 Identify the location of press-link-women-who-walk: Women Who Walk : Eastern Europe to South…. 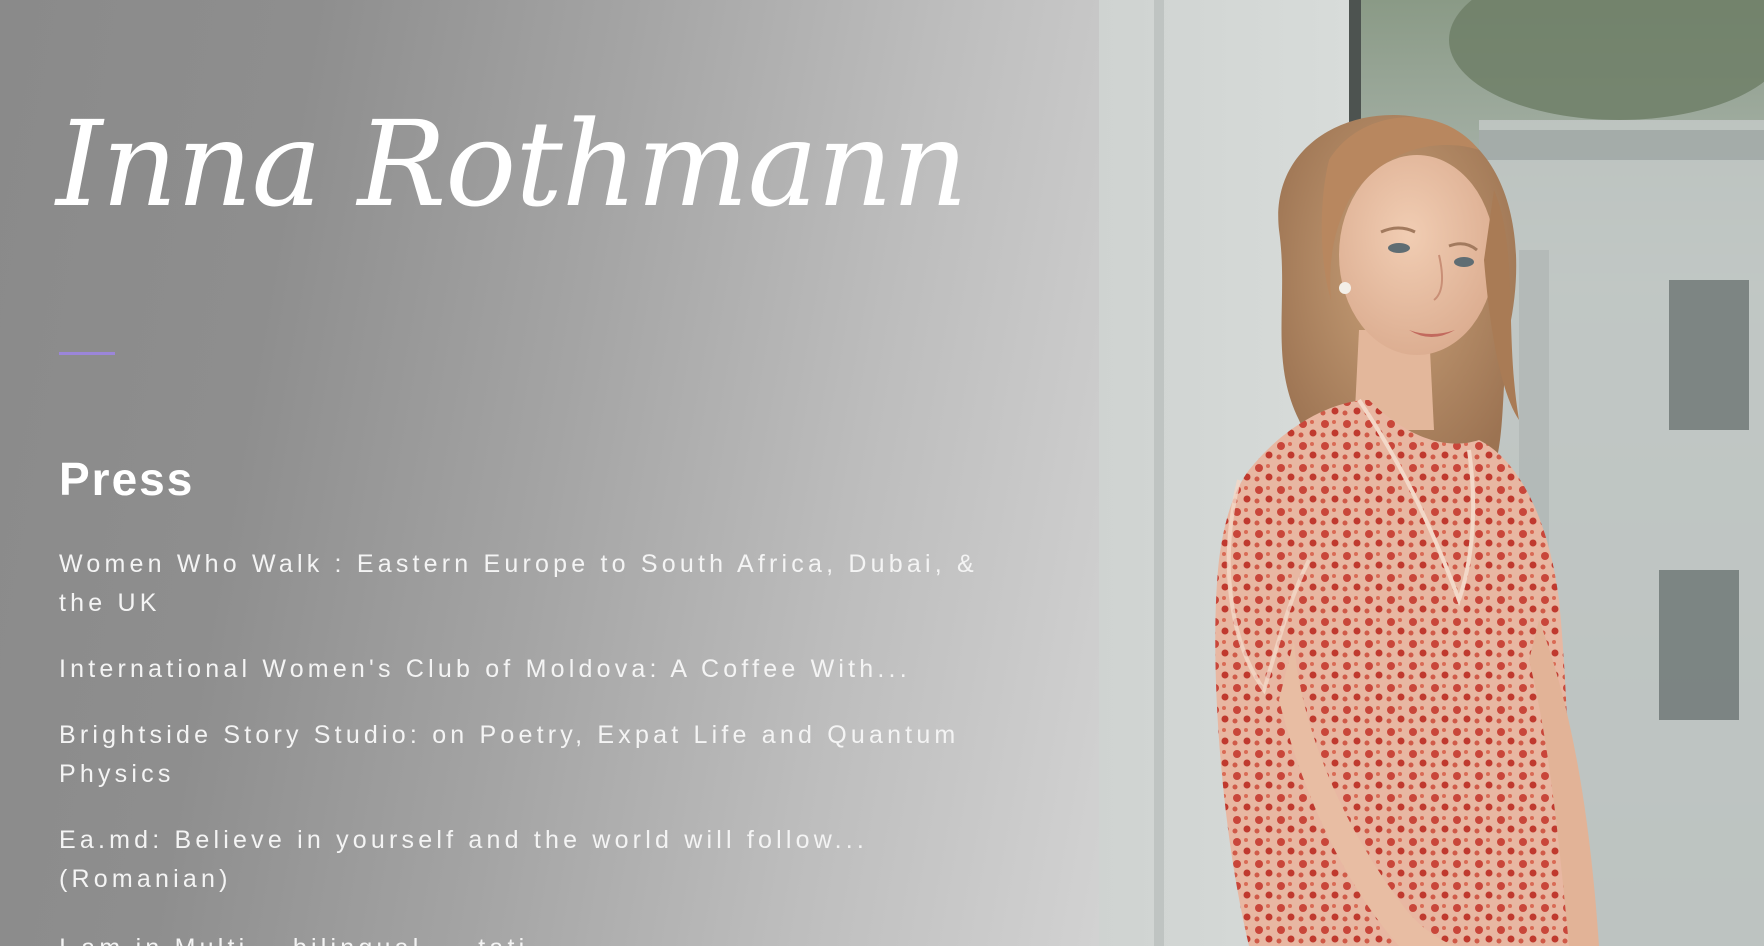
(539, 584).